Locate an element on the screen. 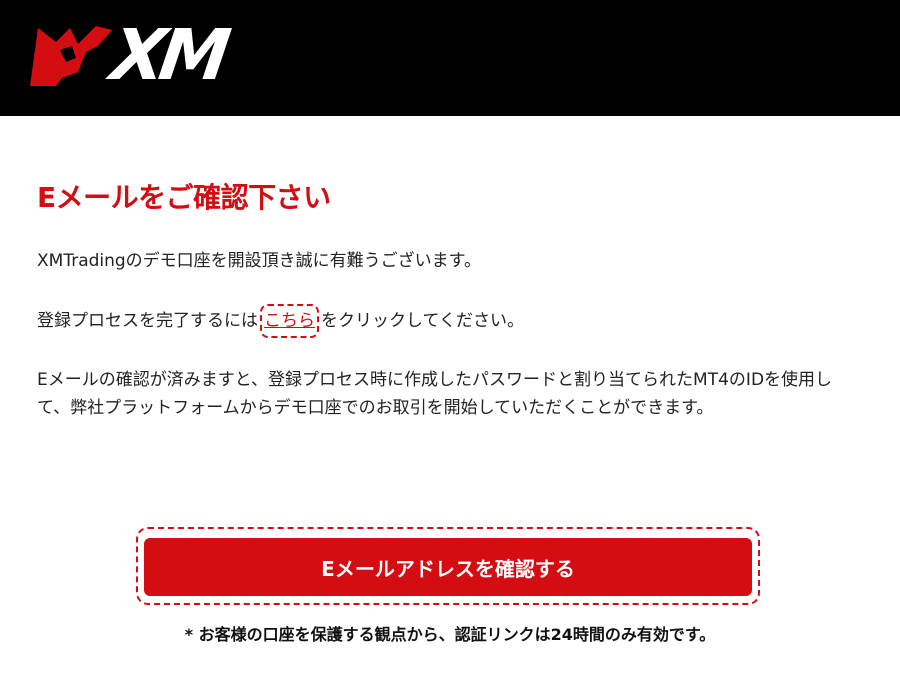  thanks-paragraph: XMTradingのデモ口座を開設頂き誠に有難うございます。 is located at coordinates (259, 261).